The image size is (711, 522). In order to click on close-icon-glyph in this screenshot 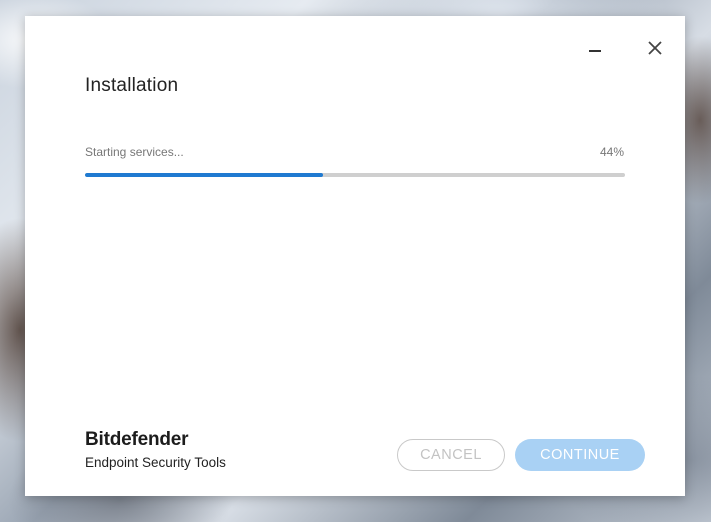, I will do `click(655, 48)`.